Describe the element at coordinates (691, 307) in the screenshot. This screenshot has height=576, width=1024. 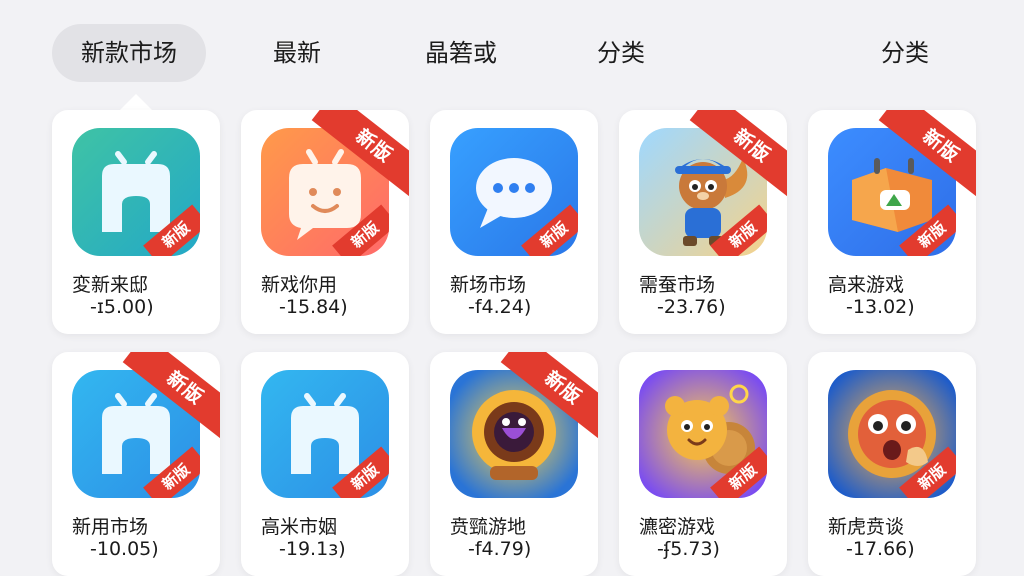
I see `app-price: -23.76)` at that location.